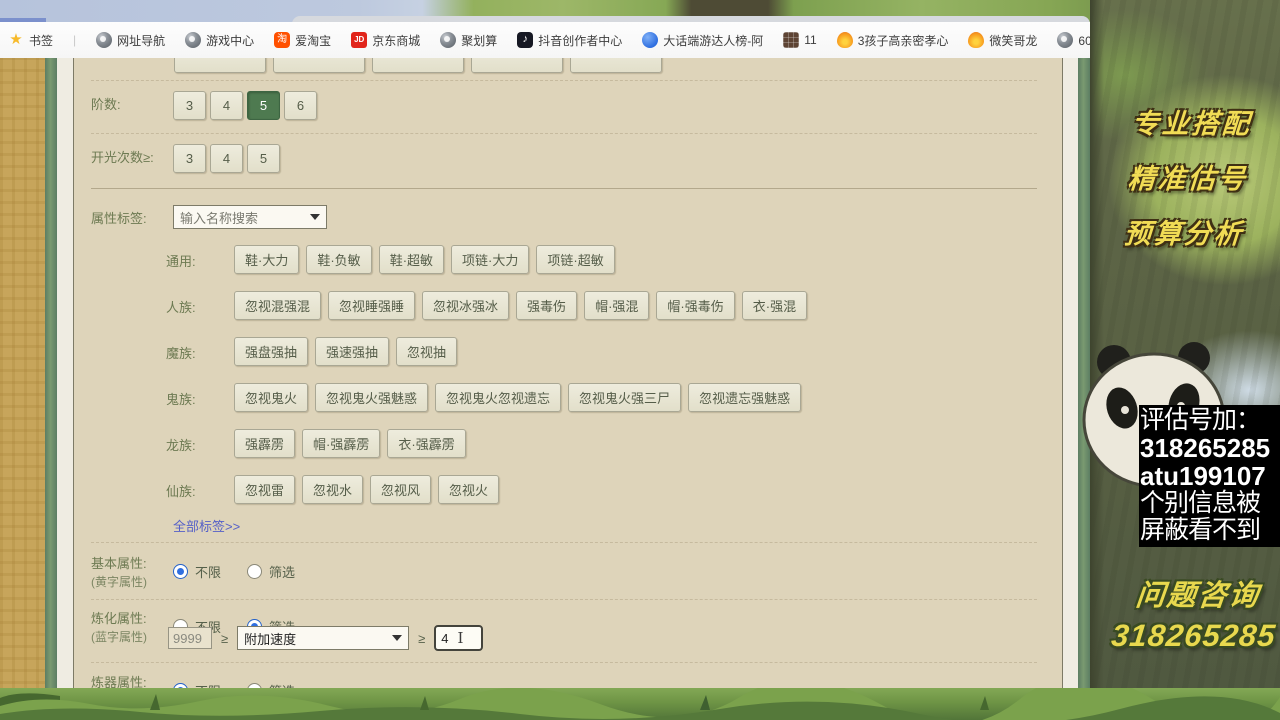  I want to click on bookmark-item: JD 京东商城, so click(385, 40).